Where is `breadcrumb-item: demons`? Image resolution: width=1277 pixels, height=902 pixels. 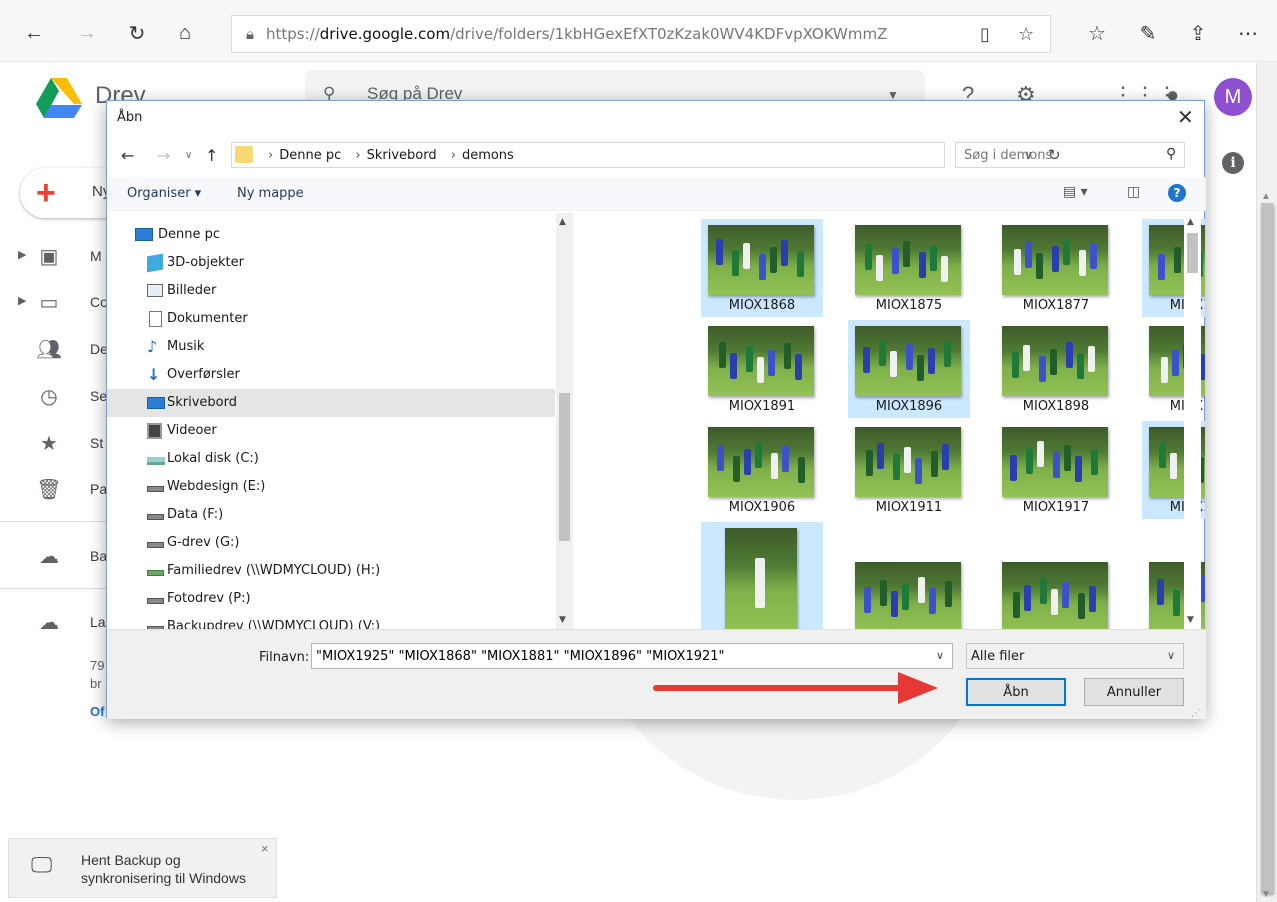 breadcrumb-item: demons is located at coordinates (488, 155).